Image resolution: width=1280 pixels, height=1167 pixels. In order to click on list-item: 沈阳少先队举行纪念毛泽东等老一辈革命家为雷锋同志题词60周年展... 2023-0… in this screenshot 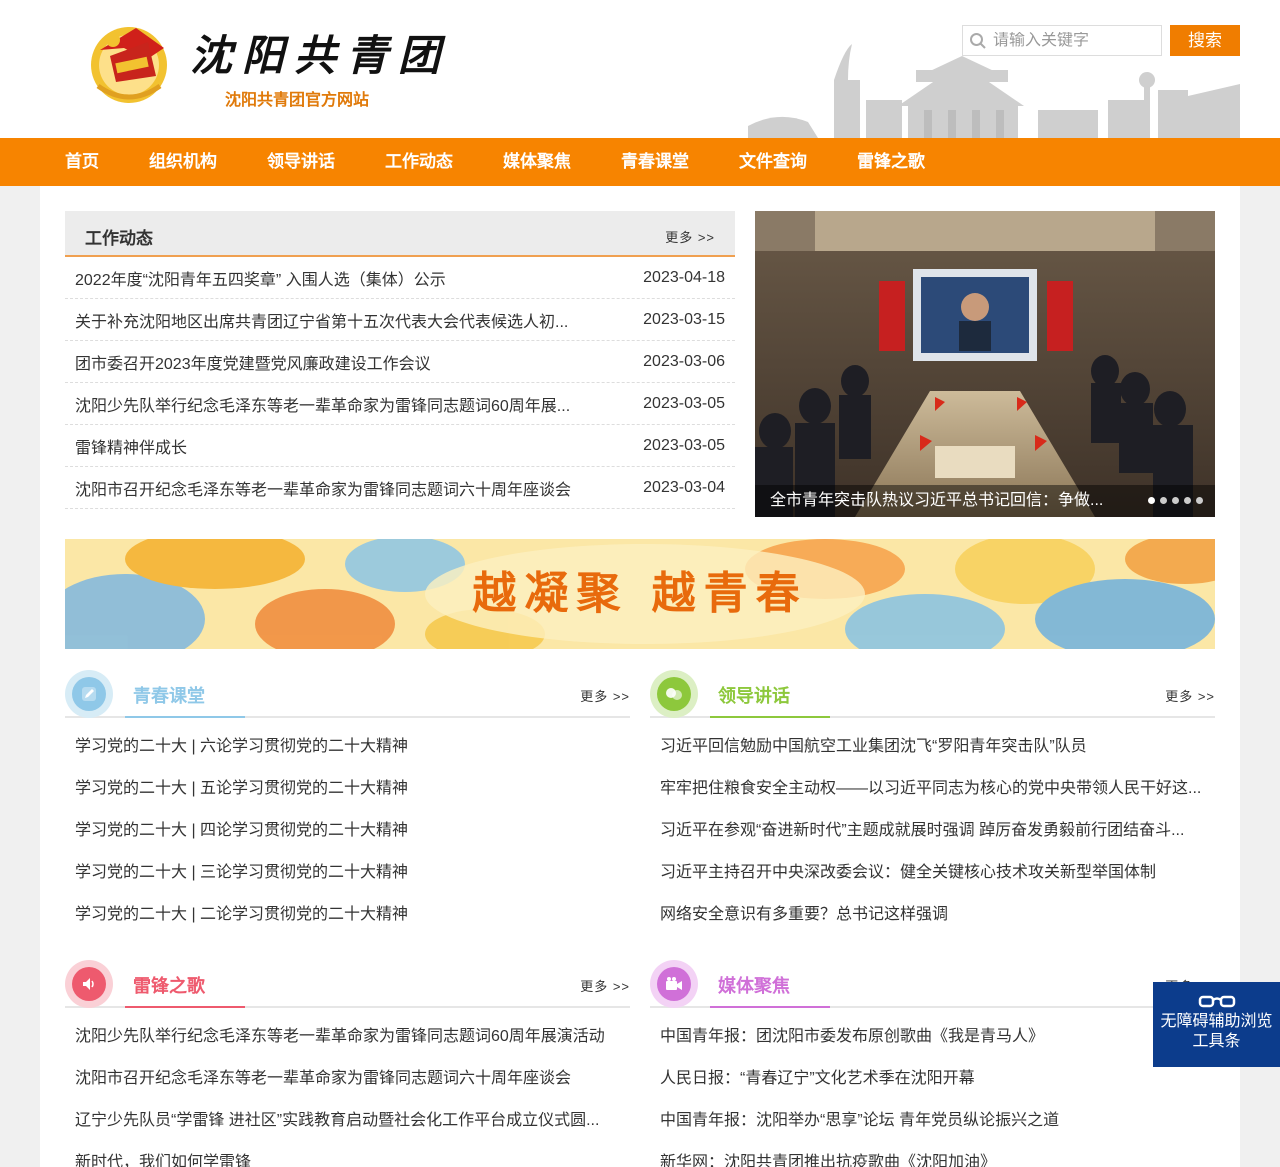, I will do `click(400, 404)`.